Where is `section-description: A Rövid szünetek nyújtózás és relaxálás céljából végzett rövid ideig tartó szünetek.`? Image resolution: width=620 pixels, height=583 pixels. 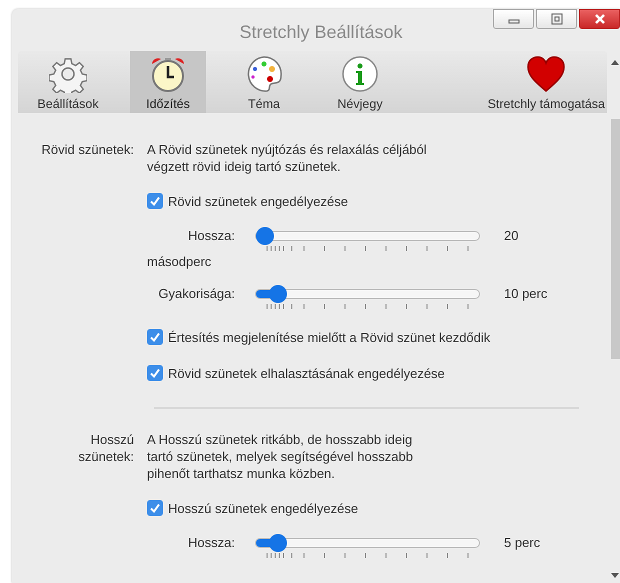
section-description: A Rövid szünetek nyújtózás és relaxálás céljából végzett rövid ideig tartó szünetek. is located at coordinates (287, 158).